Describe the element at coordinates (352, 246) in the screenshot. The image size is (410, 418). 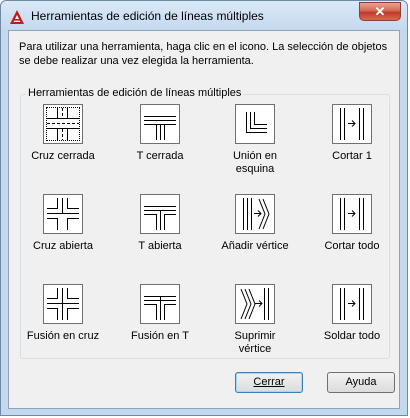
I see `tool-label: Cortar todo` at that location.